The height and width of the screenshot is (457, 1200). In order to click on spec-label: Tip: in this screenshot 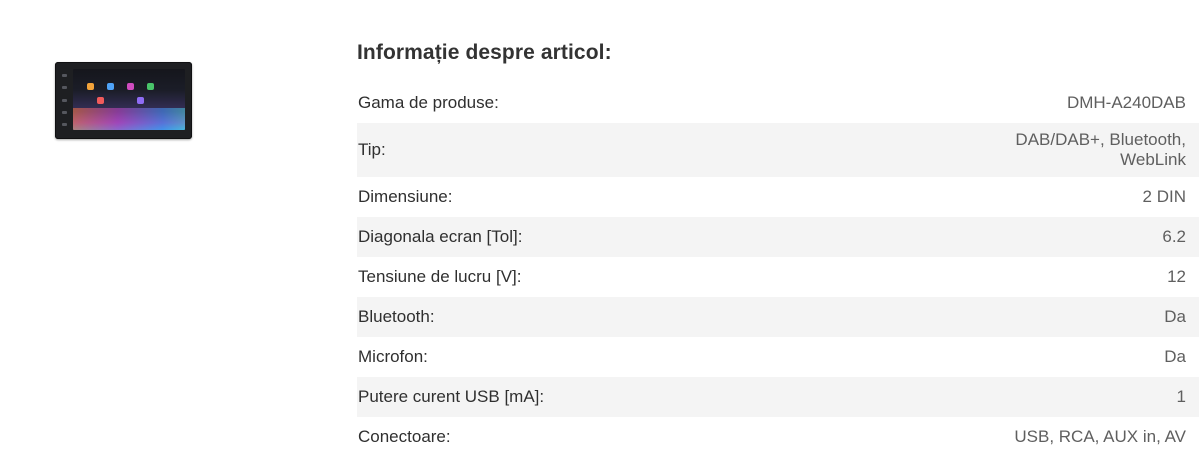, I will do `click(372, 149)`.